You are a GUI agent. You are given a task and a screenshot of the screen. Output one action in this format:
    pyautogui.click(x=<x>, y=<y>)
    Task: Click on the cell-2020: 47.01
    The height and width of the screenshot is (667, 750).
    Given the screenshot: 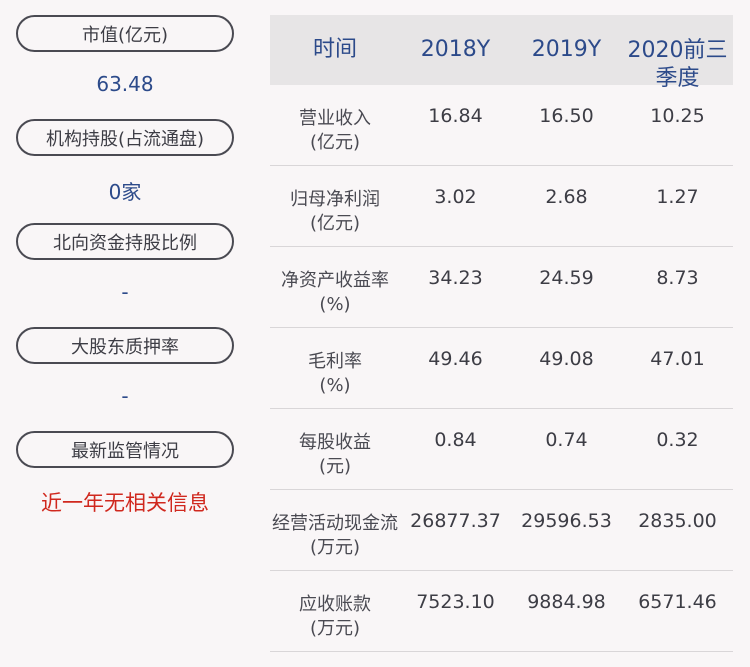 What is the action you would take?
    pyautogui.click(x=677, y=359)
    